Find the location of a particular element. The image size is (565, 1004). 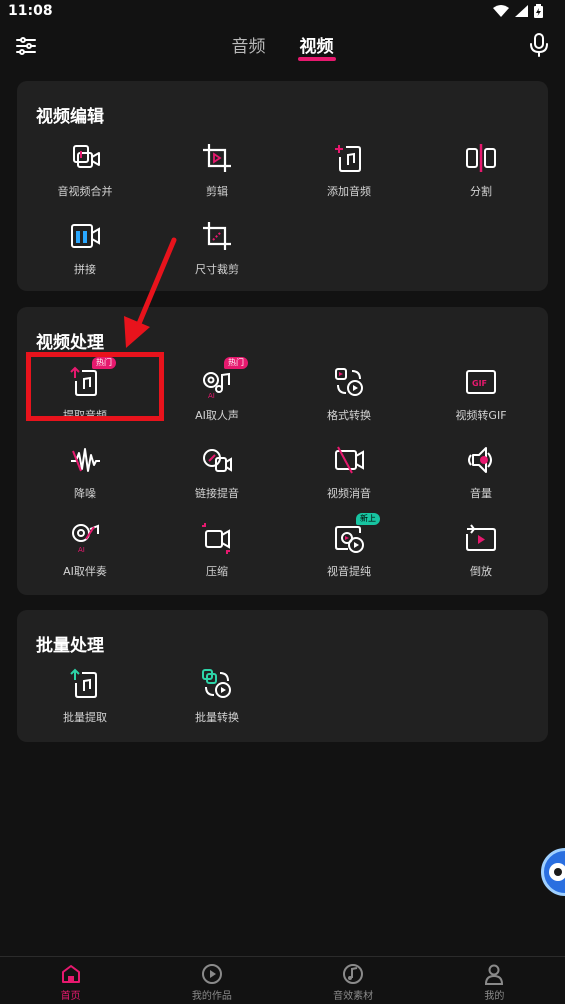

nav-home: 首页 is located at coordinates (70, 980).